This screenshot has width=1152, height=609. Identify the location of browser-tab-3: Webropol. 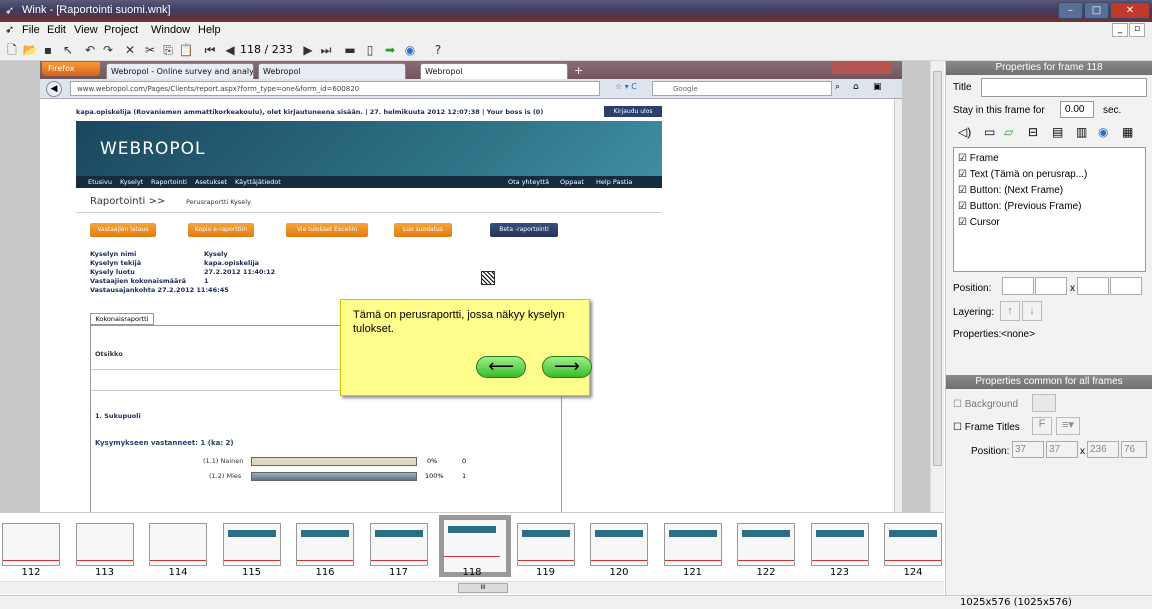
(494, 71).